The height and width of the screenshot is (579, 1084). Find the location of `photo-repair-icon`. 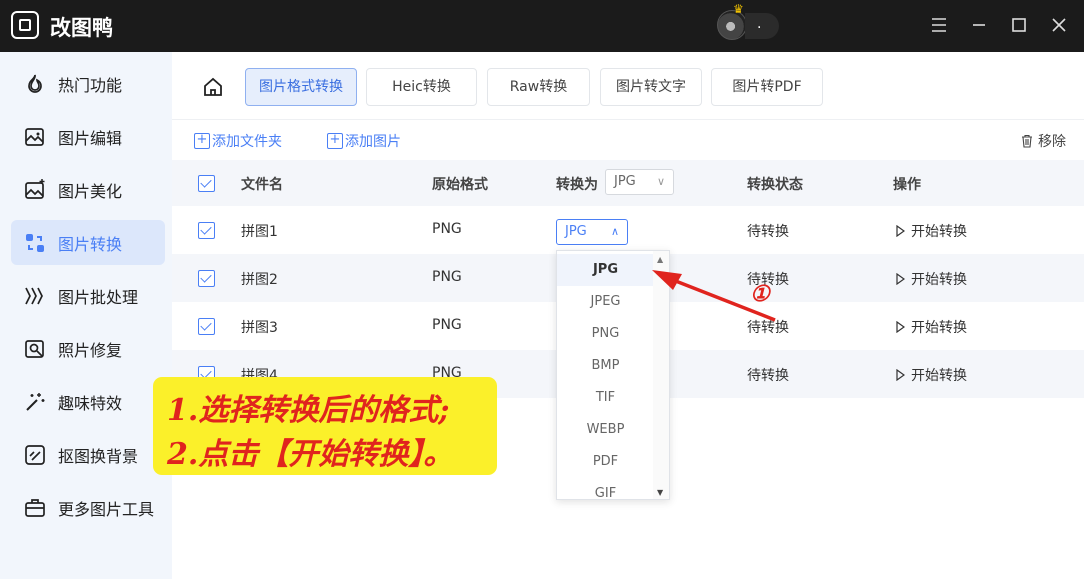

photo-repair-icon is located at coordinates (35, 349).